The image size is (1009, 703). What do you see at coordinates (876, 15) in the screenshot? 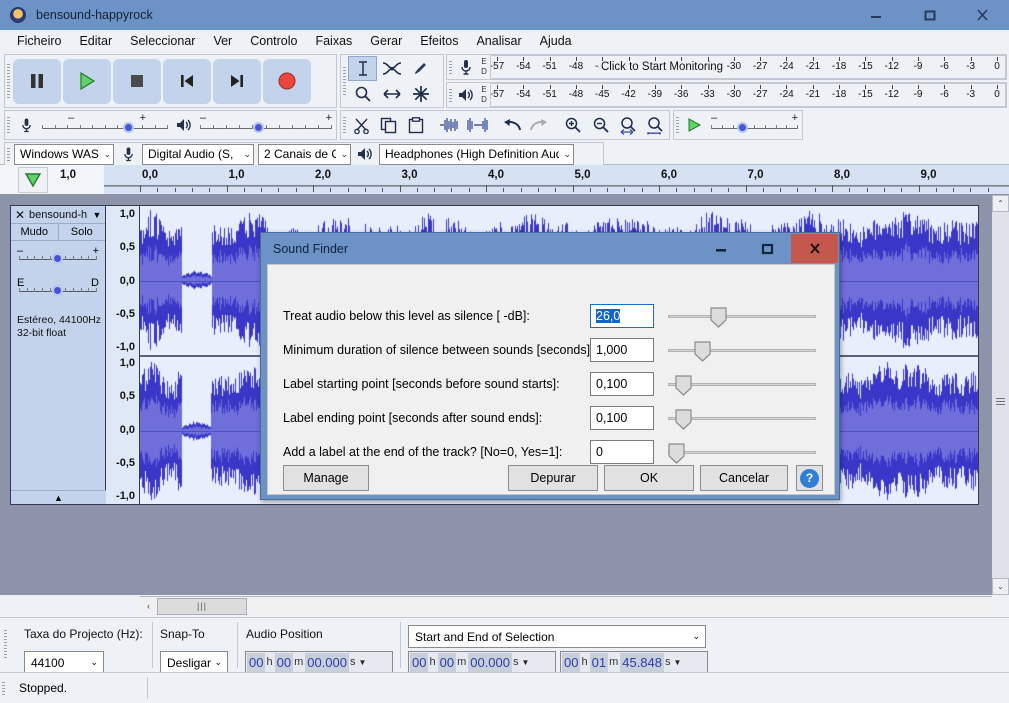
I see `window-minimize-button` at bounding box center [876, 15].